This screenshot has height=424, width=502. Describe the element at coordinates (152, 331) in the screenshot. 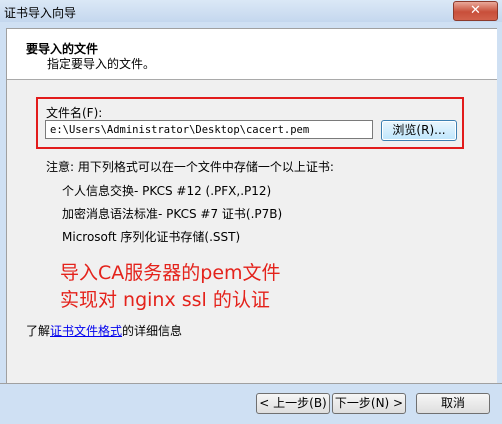

I see `learn-more-suffix: 的详细信息` at that location.